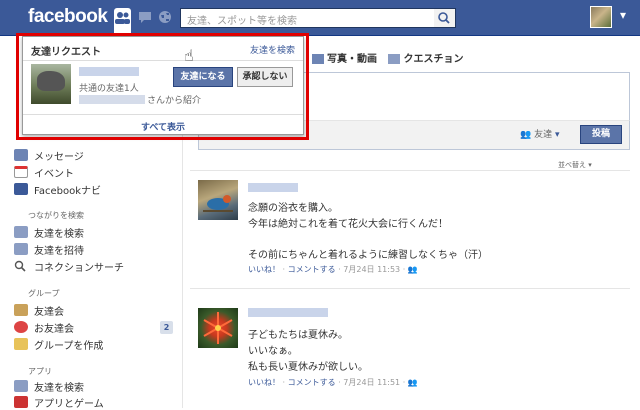 The width and height of the screenshot is (640, 410). Describe the element at coordinates (21, 327) in the screenshot. I see `apple-icon` at that location.